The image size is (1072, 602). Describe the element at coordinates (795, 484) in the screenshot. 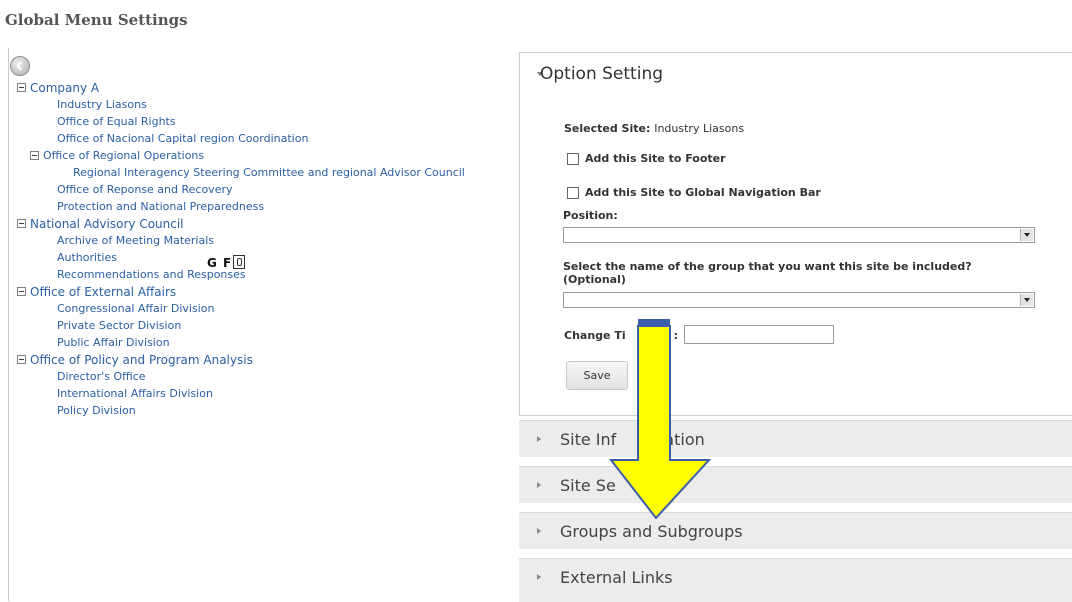

I see `accordion-site-security: Site Sey` at that location.